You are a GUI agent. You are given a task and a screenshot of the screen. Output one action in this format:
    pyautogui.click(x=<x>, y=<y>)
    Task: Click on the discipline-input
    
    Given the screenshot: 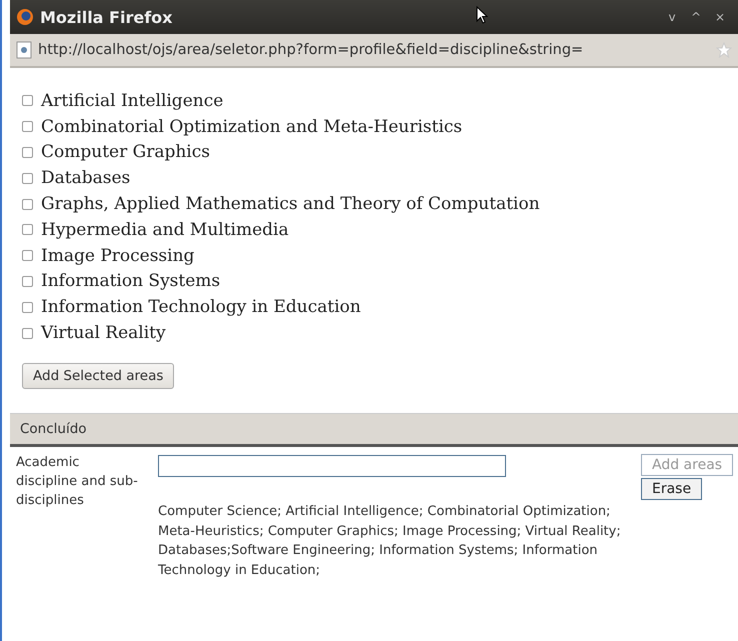 What is the action you would take?
    pyautogui.click(x=332, y=465)
    